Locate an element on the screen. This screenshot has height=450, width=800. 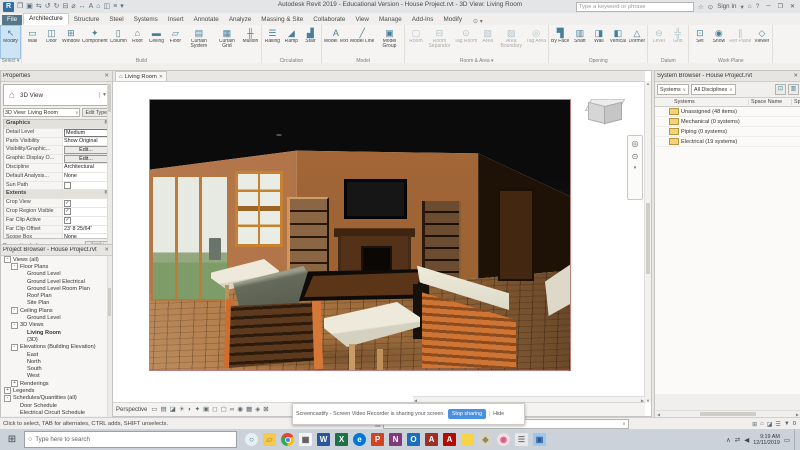
save-icon: ▣ is located at coordinates (29, 6).